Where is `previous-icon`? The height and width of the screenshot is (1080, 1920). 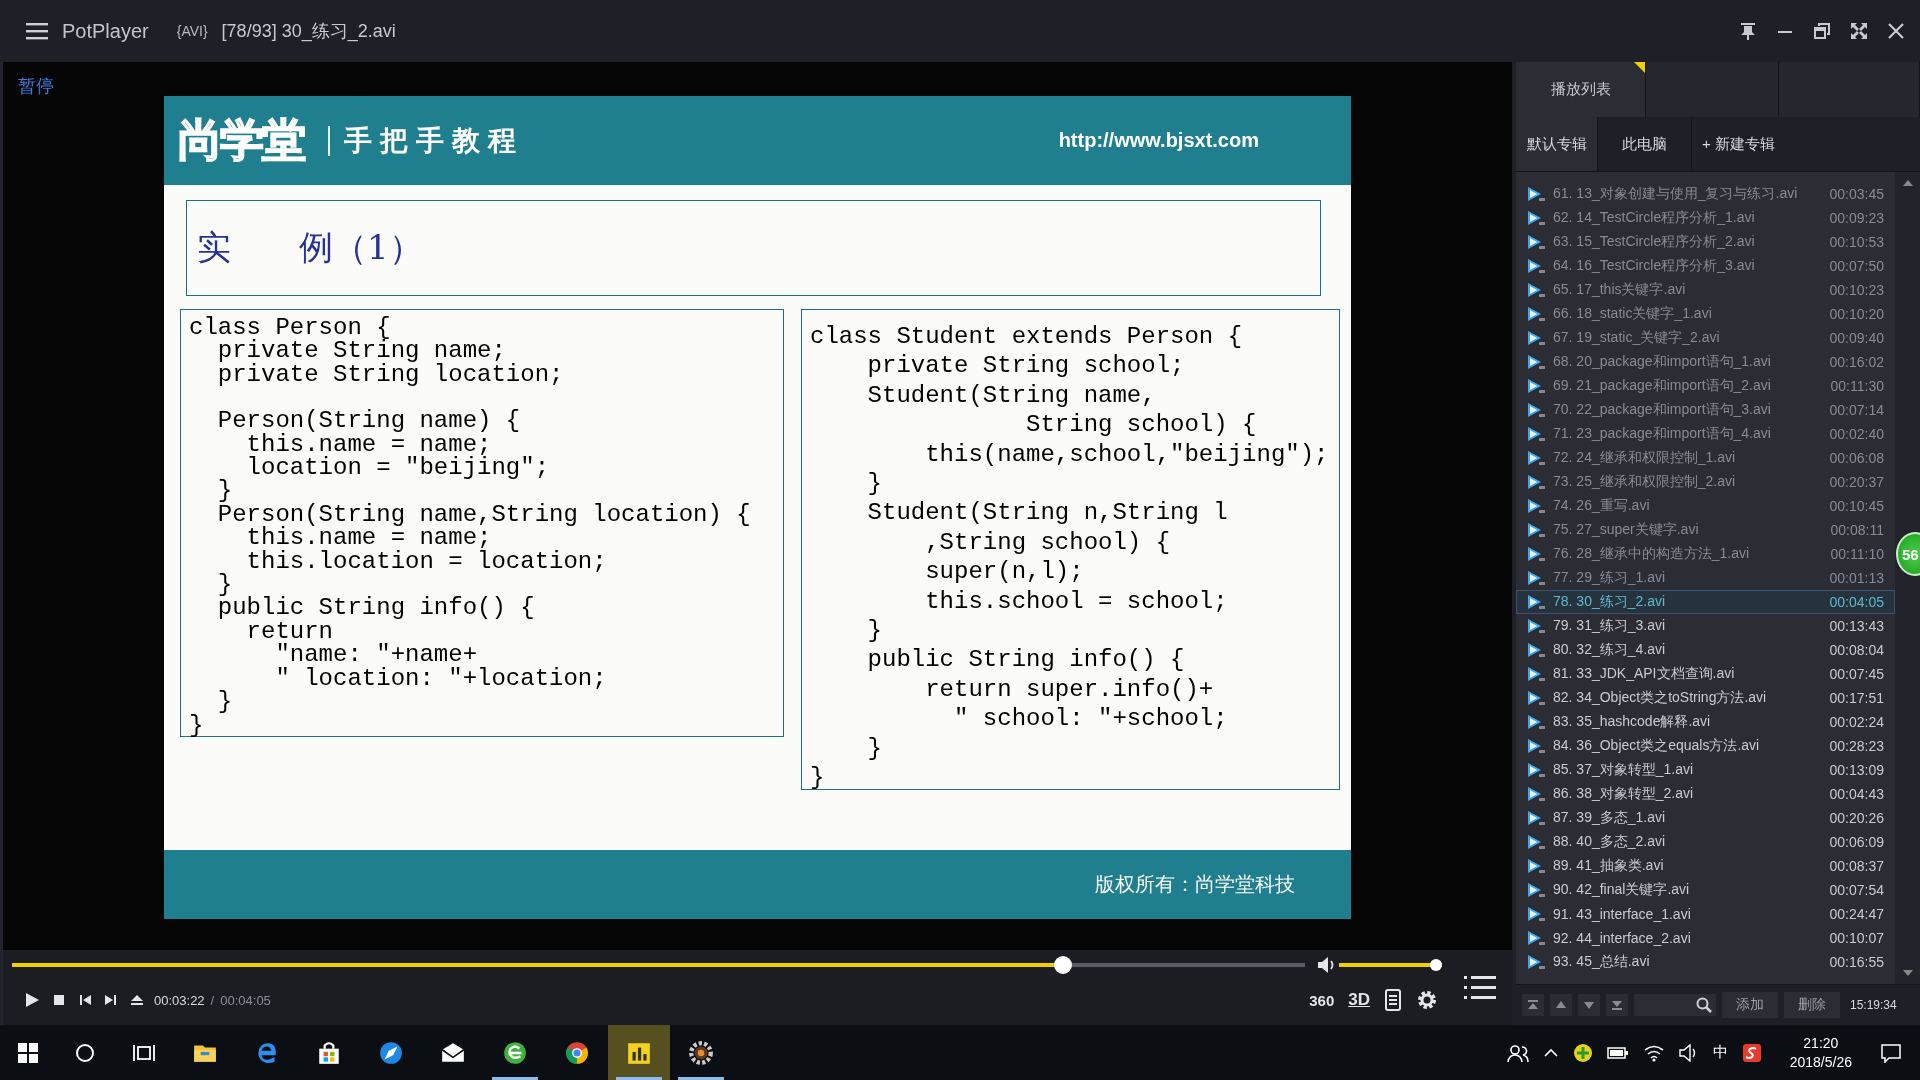 previous-icon is located at coordinates (85, 1000).